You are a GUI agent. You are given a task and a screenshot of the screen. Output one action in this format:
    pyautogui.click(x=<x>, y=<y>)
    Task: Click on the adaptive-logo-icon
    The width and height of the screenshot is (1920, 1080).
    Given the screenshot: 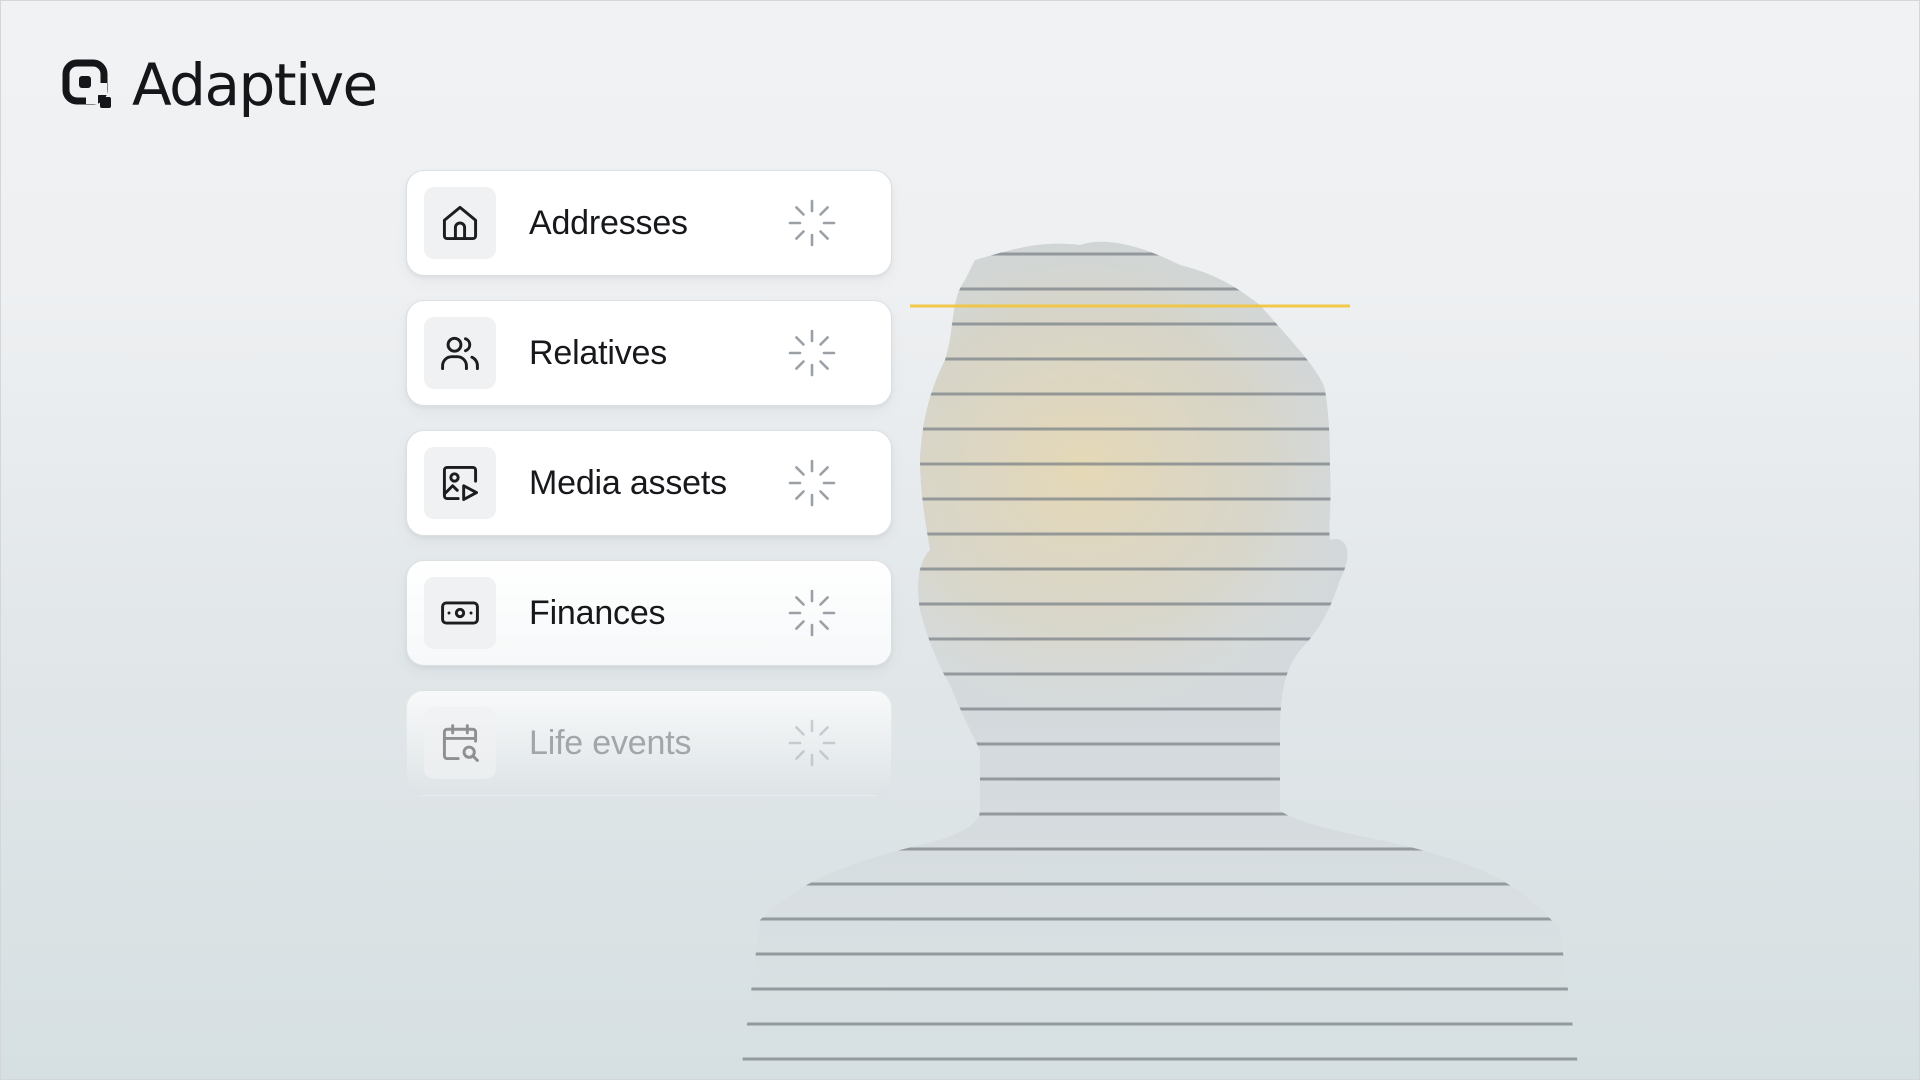 What is the action you would take?
    pyautogui.click(x=86, y=83)
    